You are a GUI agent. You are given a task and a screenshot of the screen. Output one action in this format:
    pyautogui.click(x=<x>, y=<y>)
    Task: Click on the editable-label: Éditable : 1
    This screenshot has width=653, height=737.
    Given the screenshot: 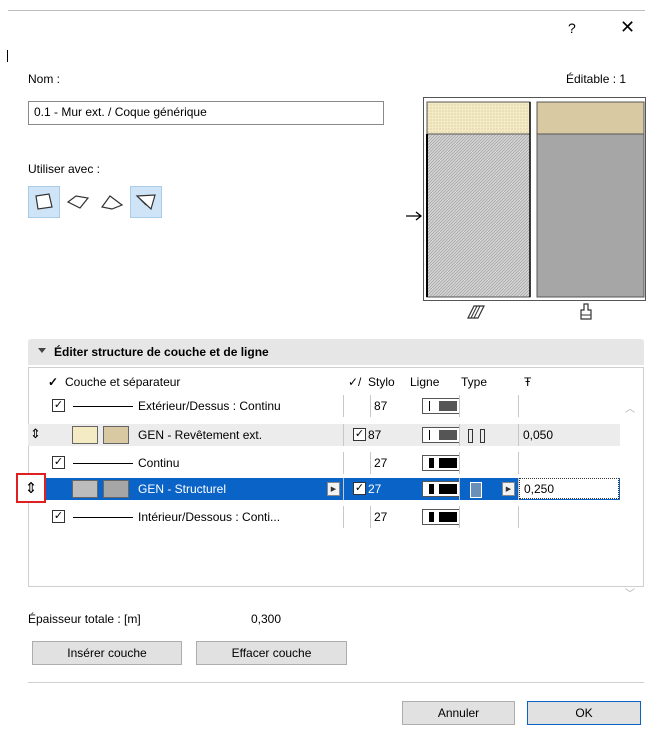 What is the action you would take?
    pyautogui.click(x=596, y=79)
    